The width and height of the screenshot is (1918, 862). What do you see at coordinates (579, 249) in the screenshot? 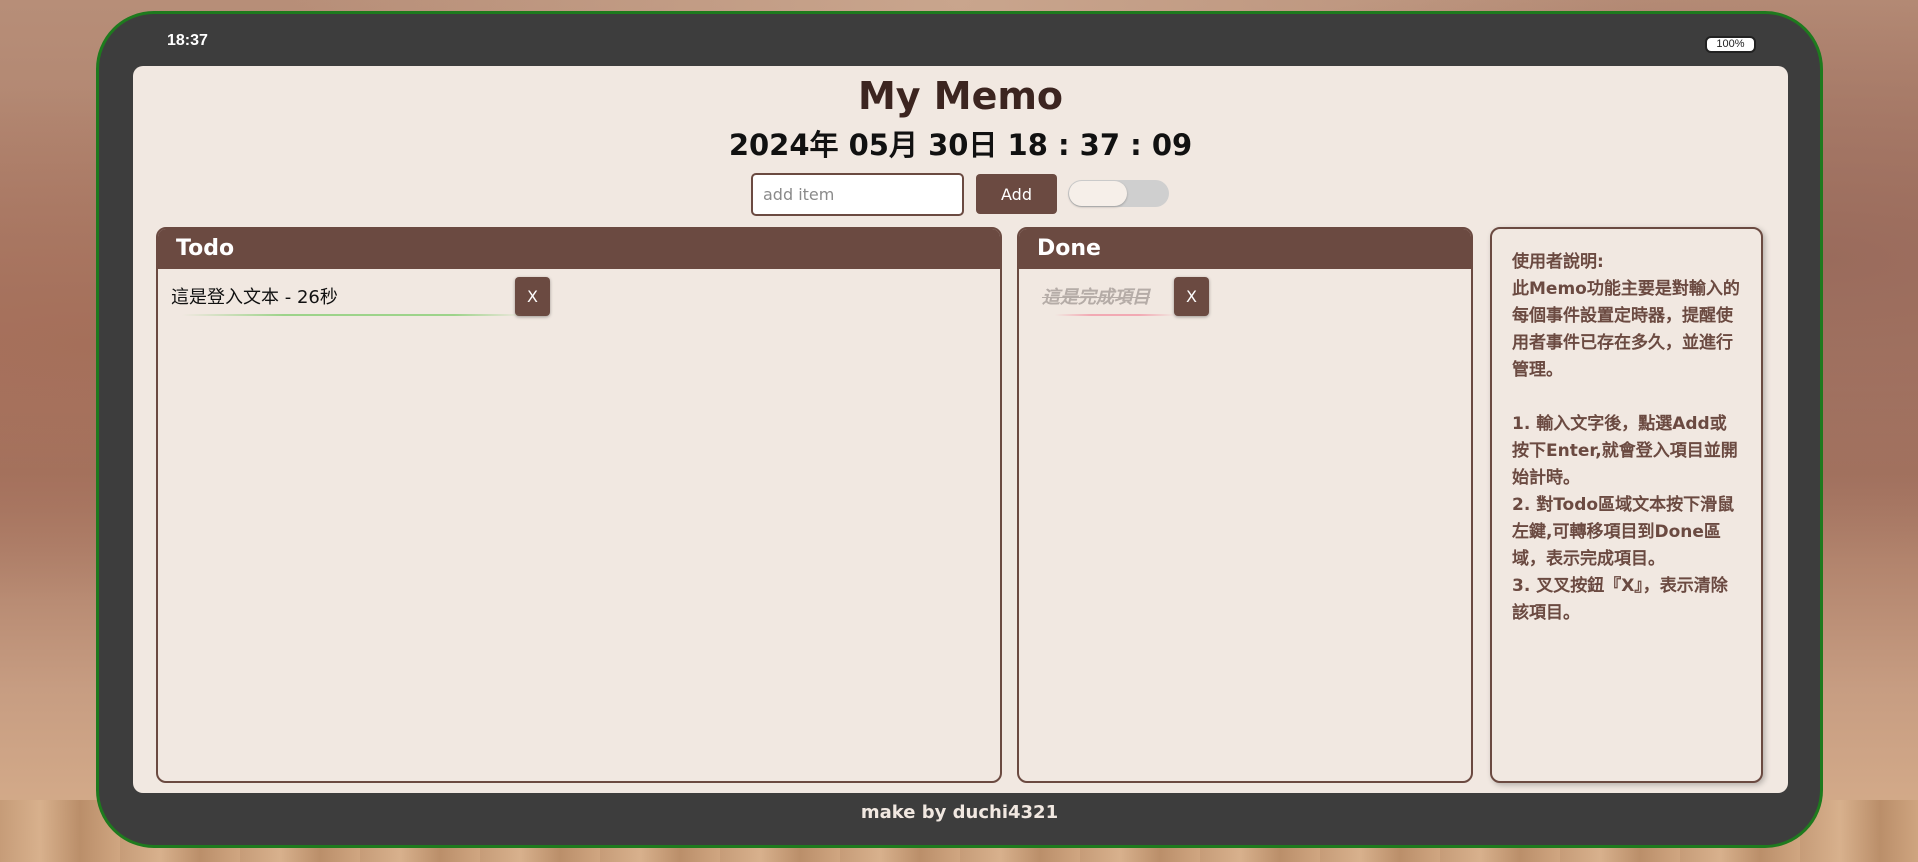
I see `todo-header: Todo` at bounding box center [579, 249].